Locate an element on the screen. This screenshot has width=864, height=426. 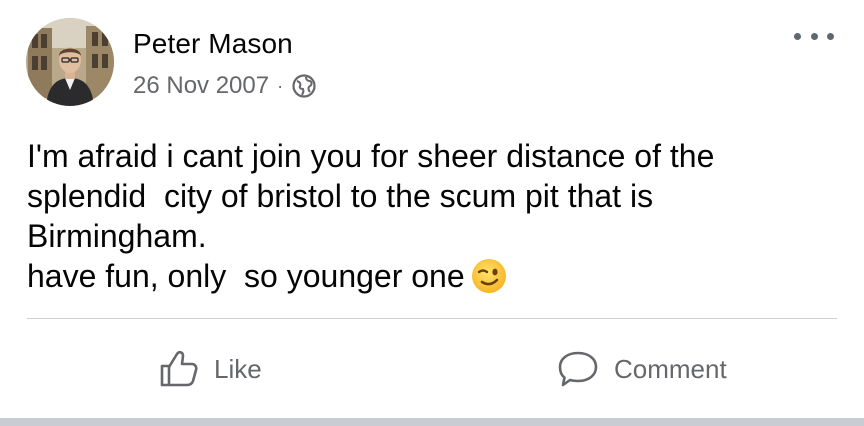
author-name: Peter Mason is located at coordinates (213, 44).